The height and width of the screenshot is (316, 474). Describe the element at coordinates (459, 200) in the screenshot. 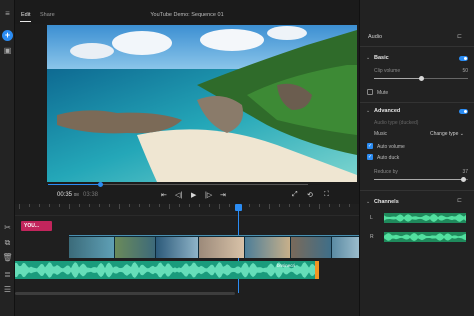

I see `channel-options-icon: ⊏` at that location.